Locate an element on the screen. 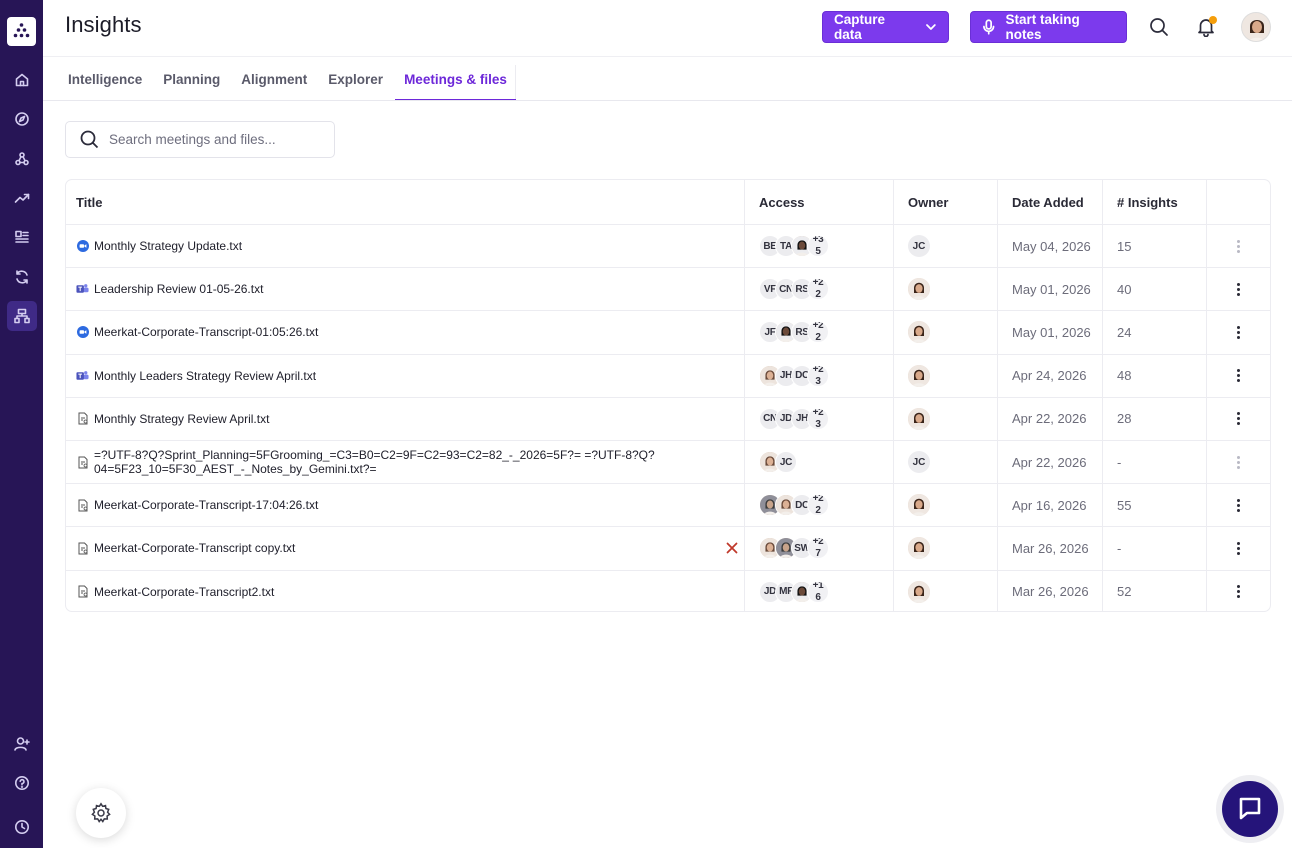 Image resolution: width=1292 pixels, height=848 pixels. column-header-insights: # Insights is located at coordinates (1167, 202).